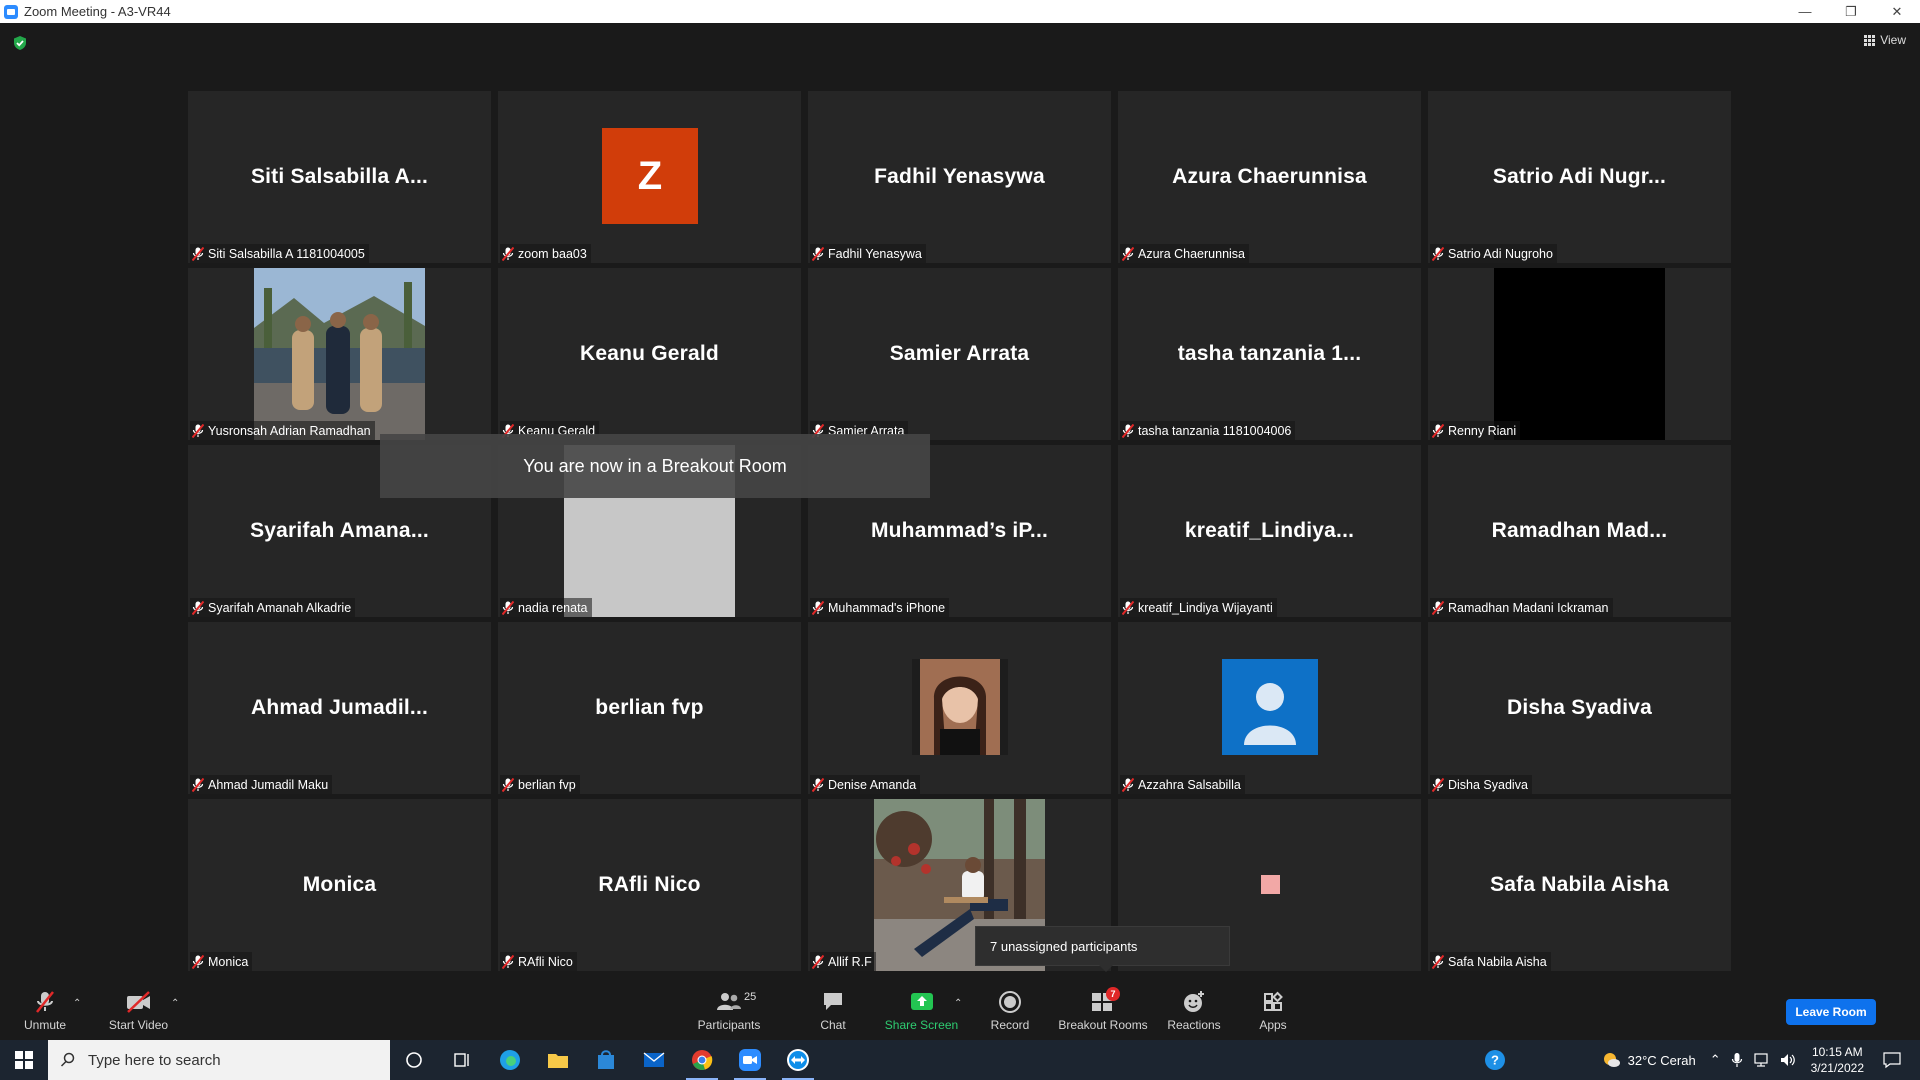  What do you see at coordinates (960, 11) in the screenshot?
I see `window-titlebar: Zoom Meeting - A3-VR44 — ❐ ✕` at bounding box center [960, 11].